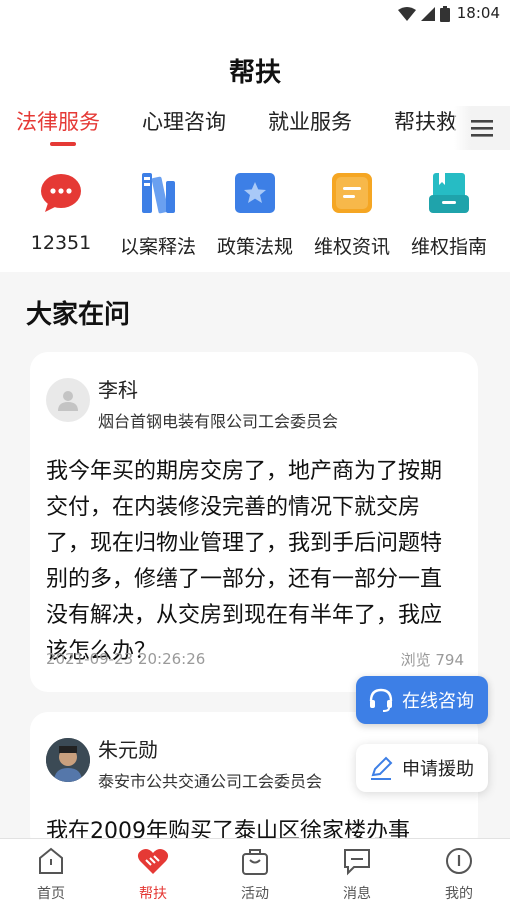 Image resolution: width=510 pixels, height=906 pixels. What do you see at coordinates (381, 700) in the screenshot?
I see `headset-icon` at bounding box center [381, 700].